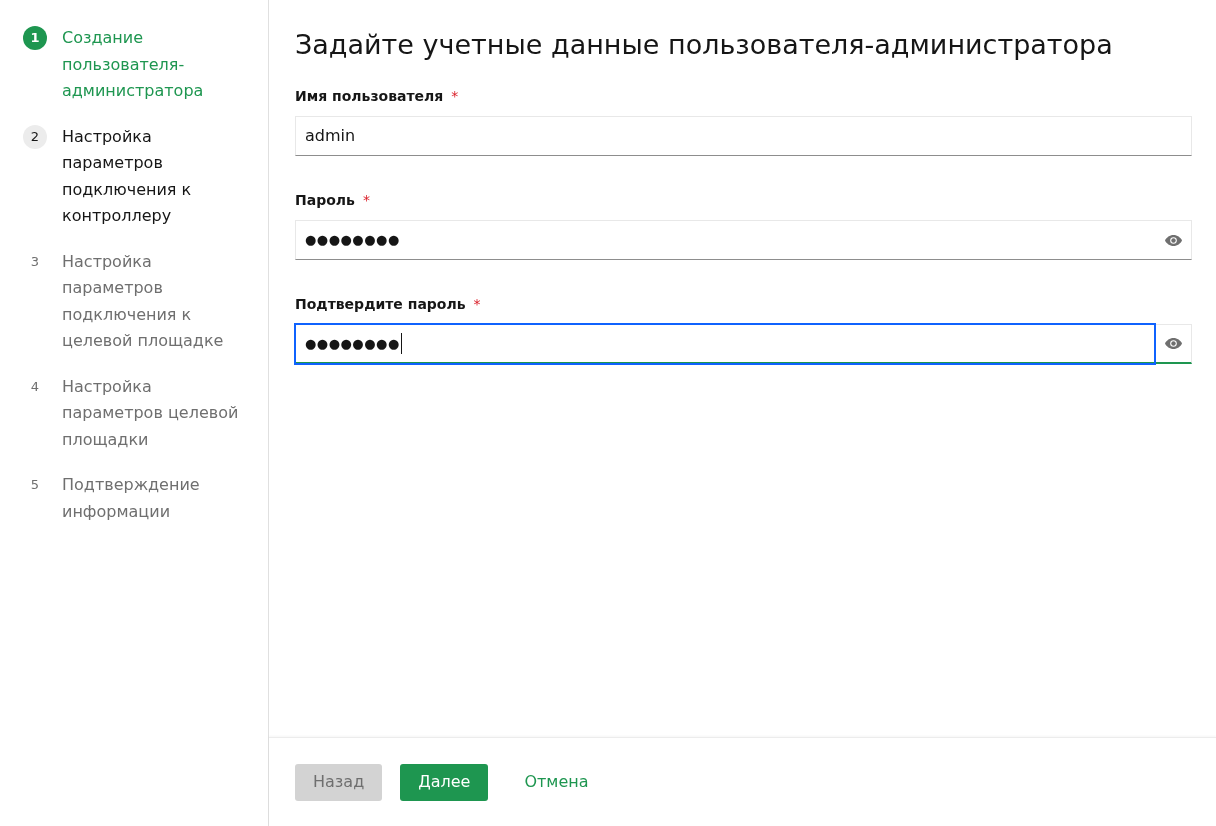 Image resolution: width=1216 pixels, height=826 pixels. I want to click on text-field: admin, so click(743, 136).